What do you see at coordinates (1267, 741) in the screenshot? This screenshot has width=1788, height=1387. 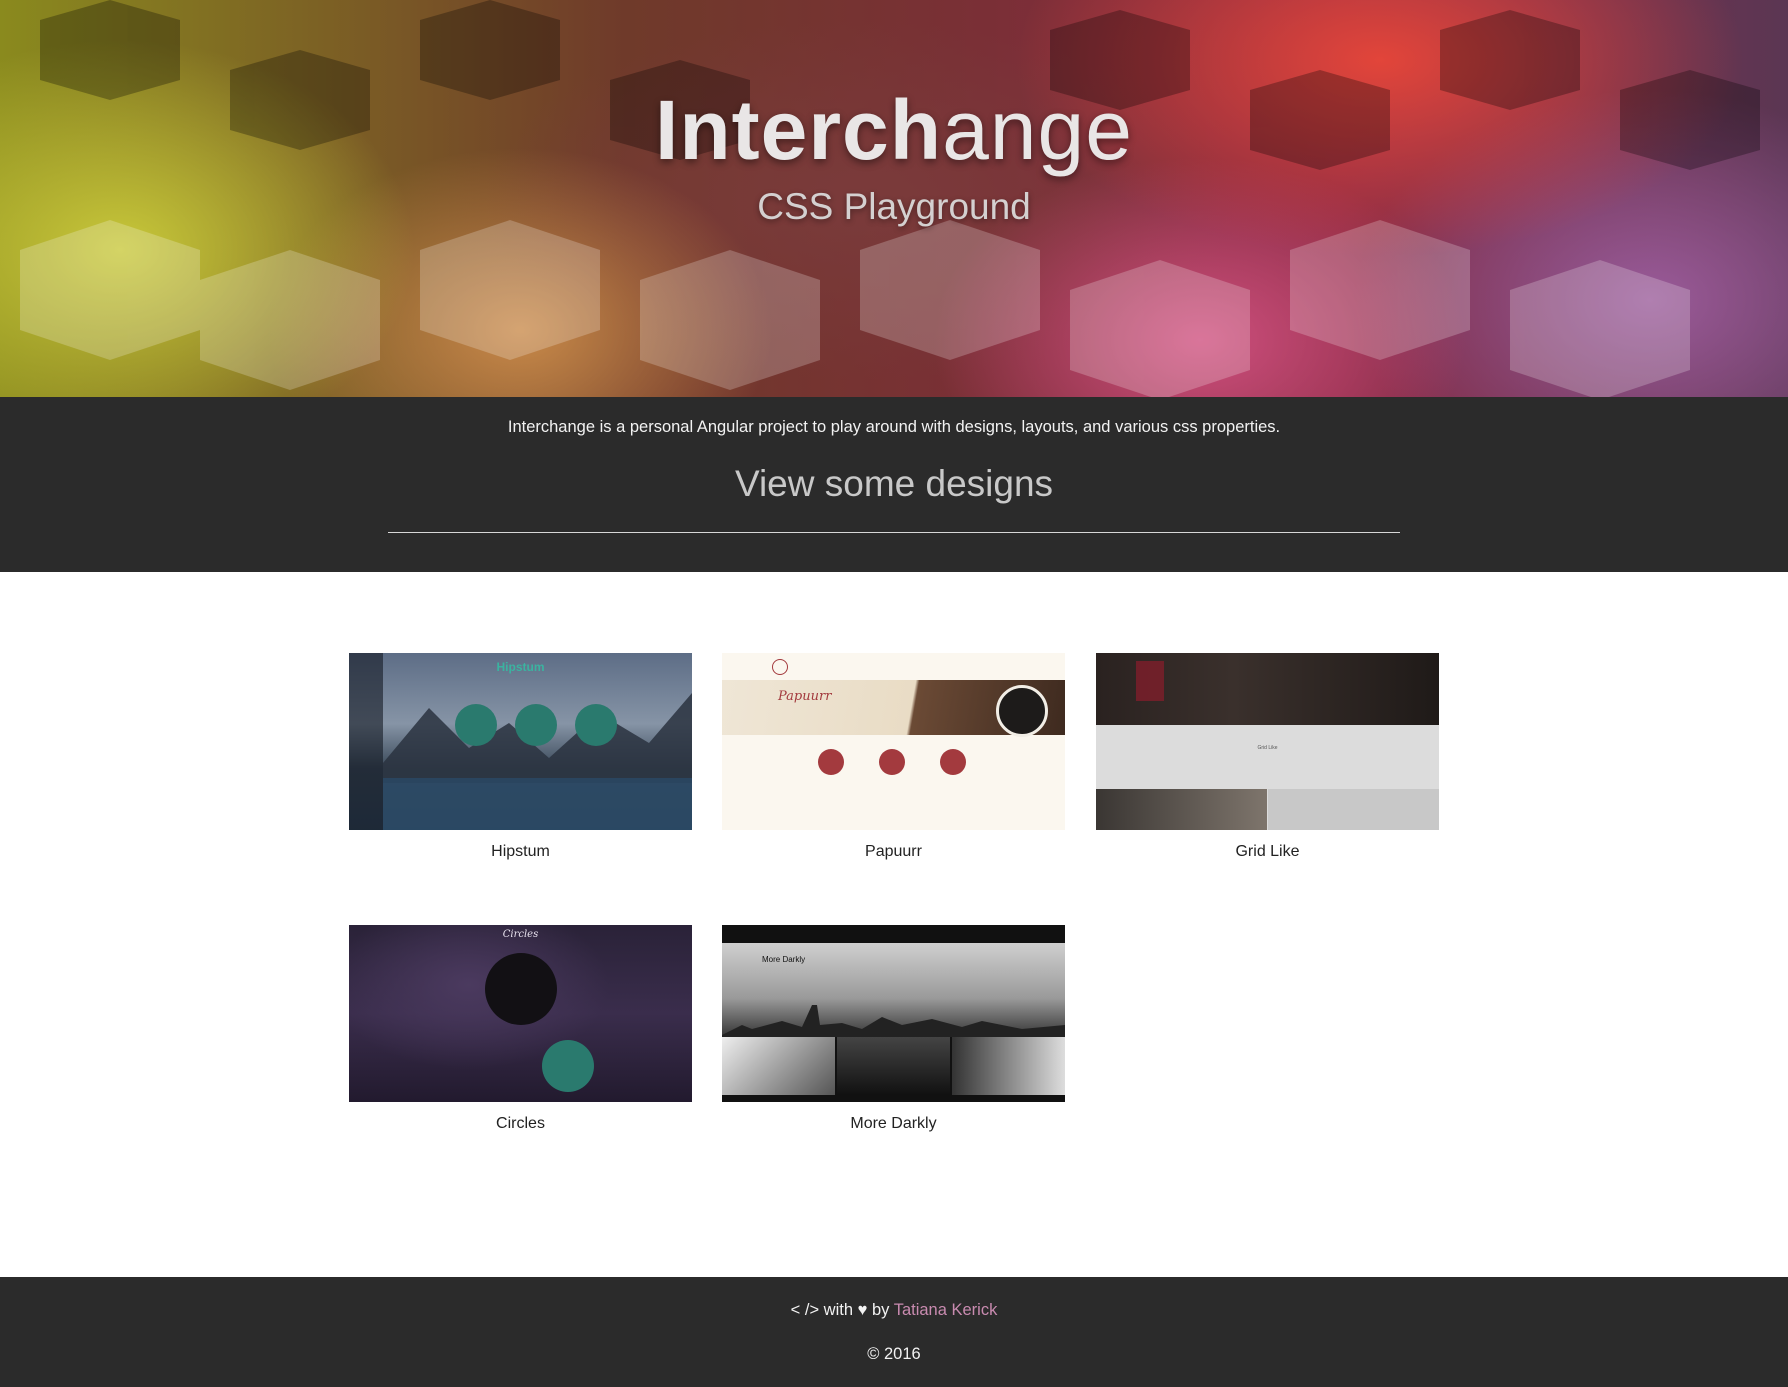 I see `design-thumbnail-grid-like: Grid Like` at bounding box center [1267, 741].